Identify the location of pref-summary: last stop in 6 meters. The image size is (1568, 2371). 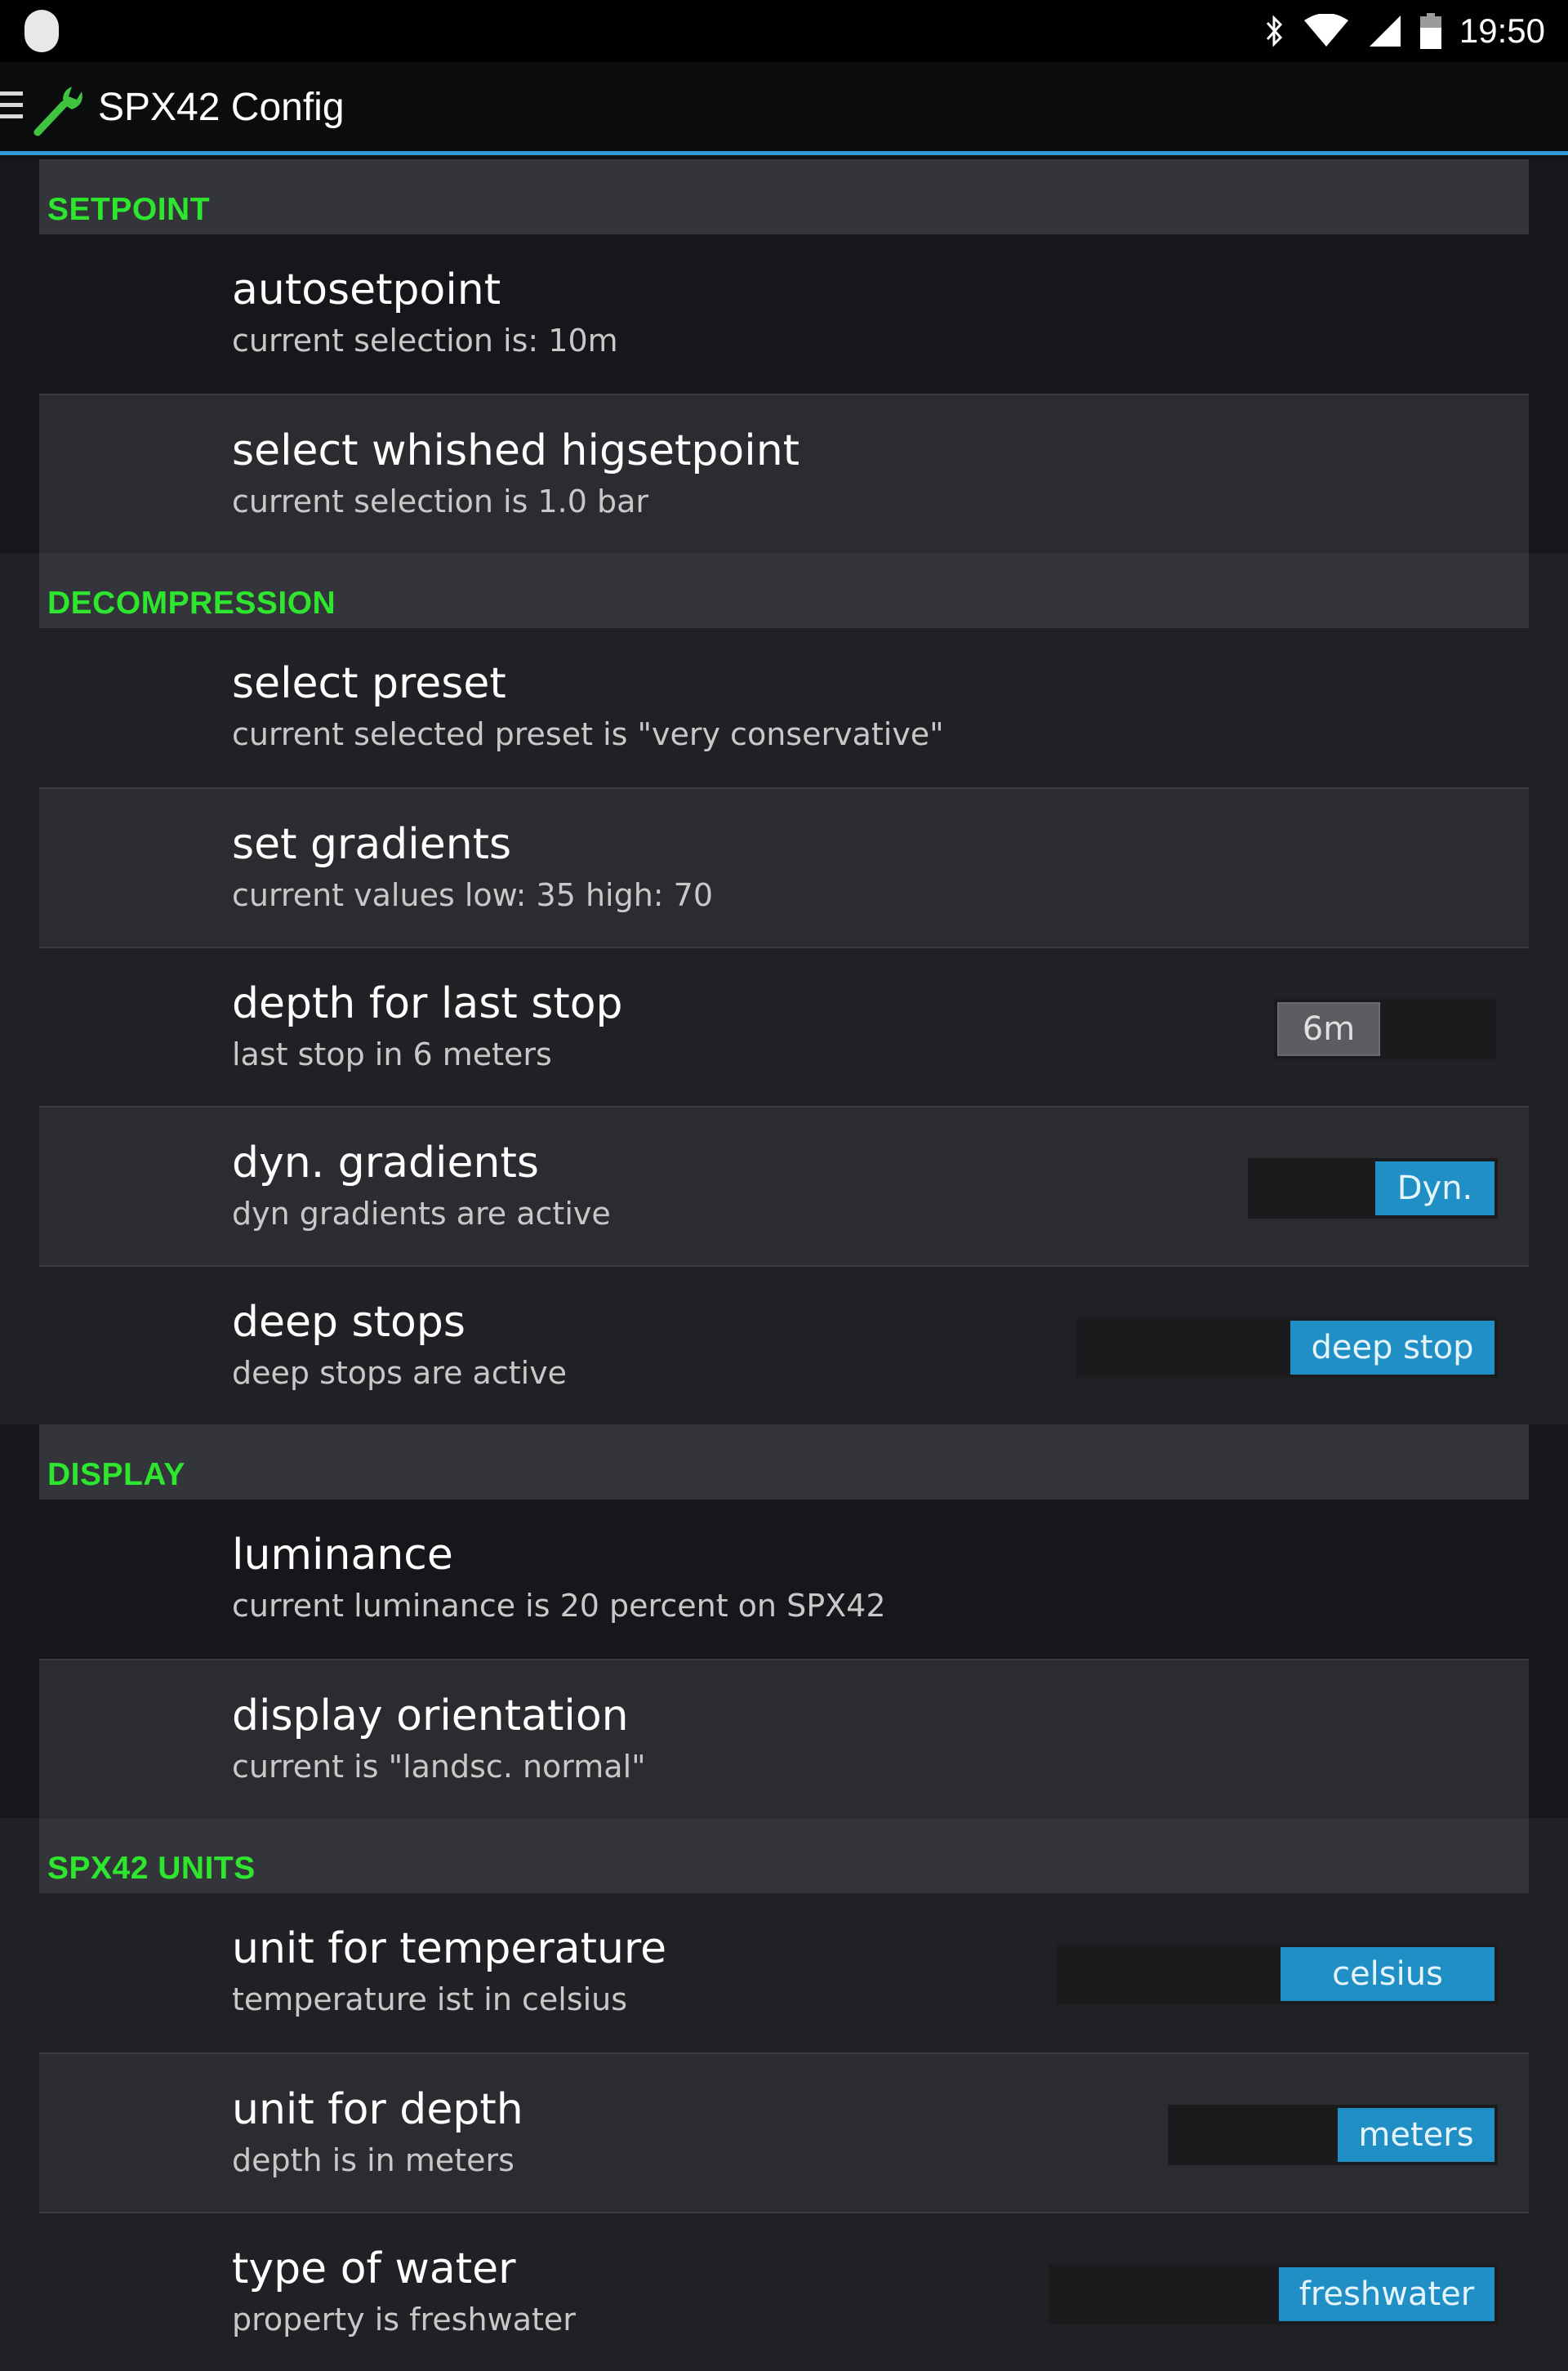
(392, 1054).